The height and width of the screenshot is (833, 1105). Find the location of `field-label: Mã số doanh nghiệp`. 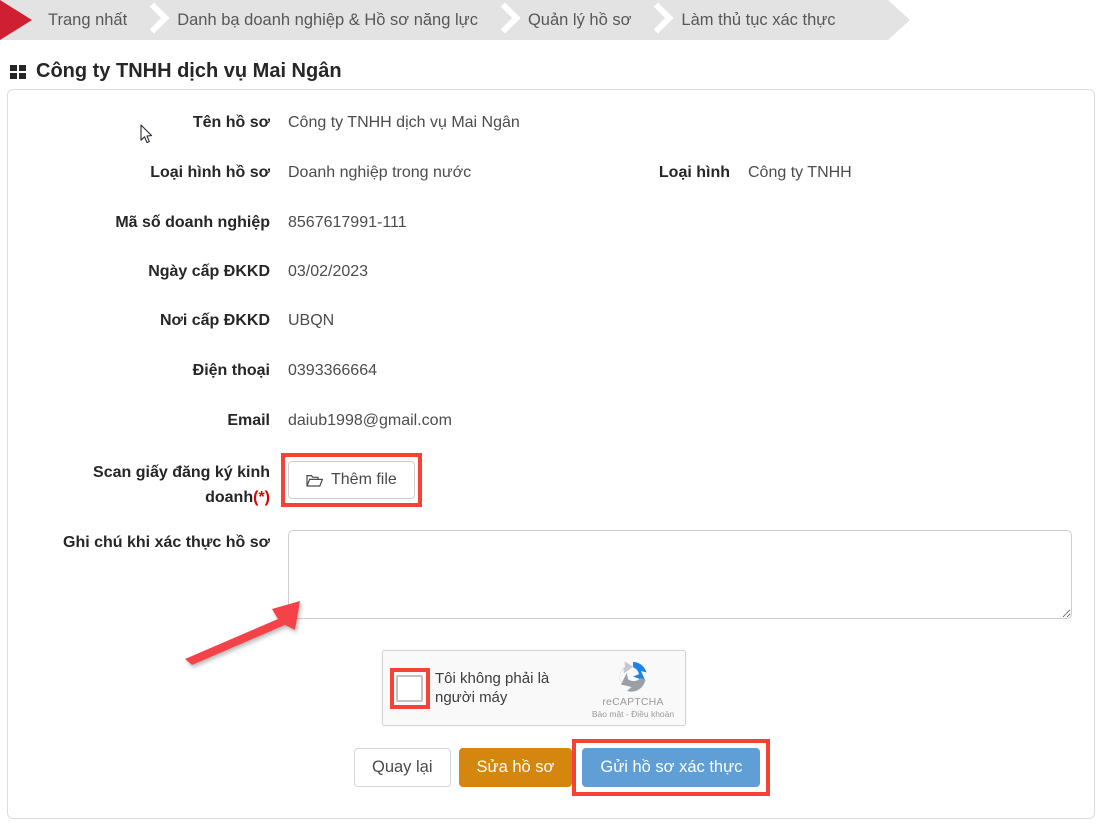

field-label: Mã số doanh nghiệp is located at coordinates (192, 222).